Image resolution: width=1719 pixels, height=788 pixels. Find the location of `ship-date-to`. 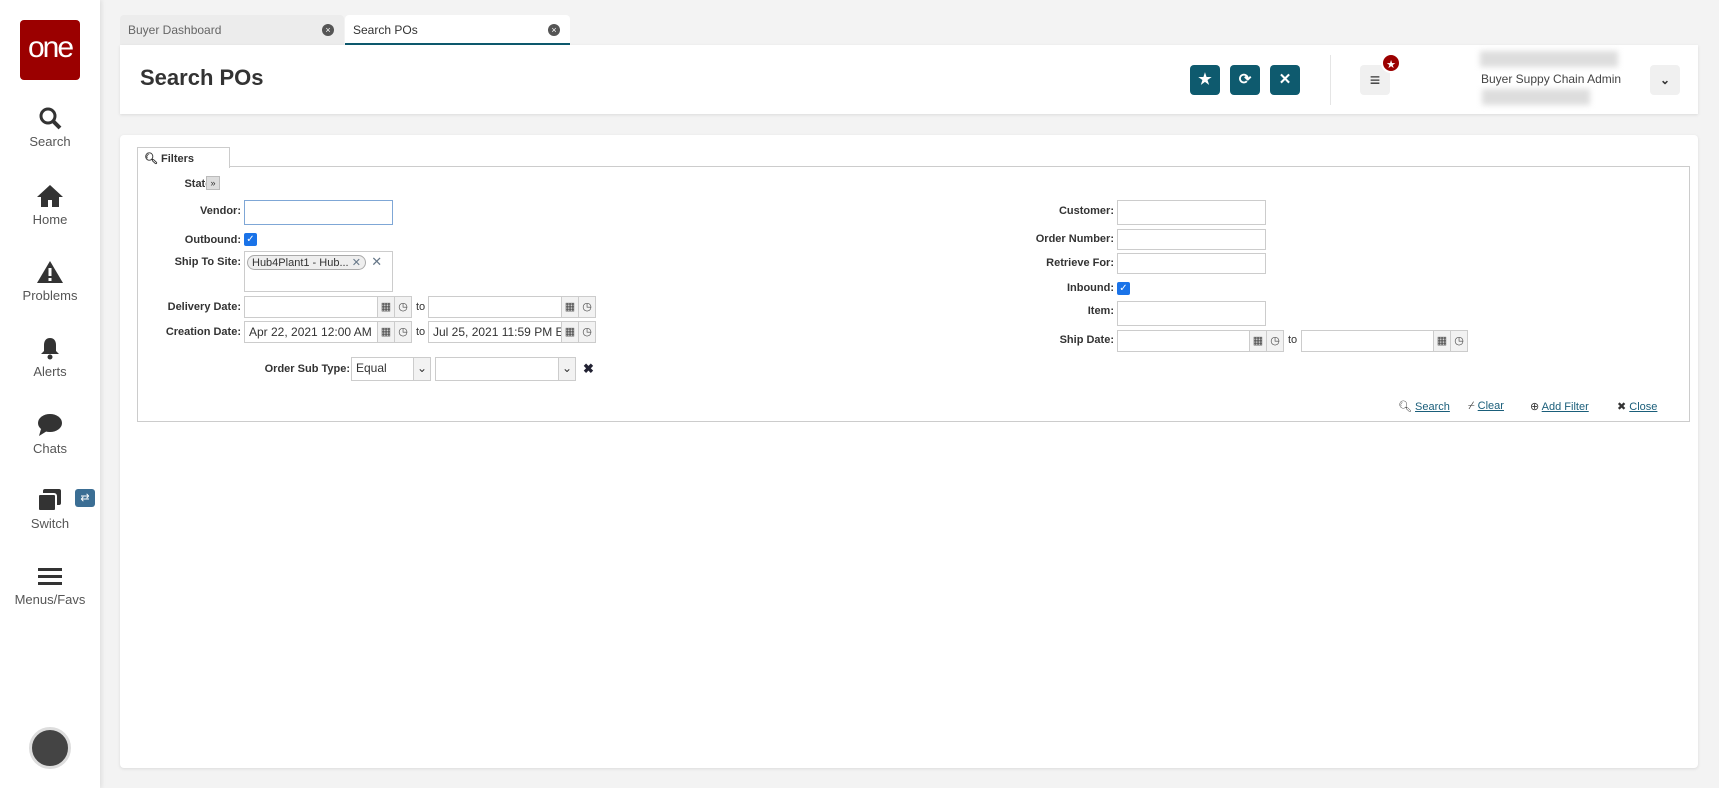

ship-date-to is located at coordinates (1367, 341).